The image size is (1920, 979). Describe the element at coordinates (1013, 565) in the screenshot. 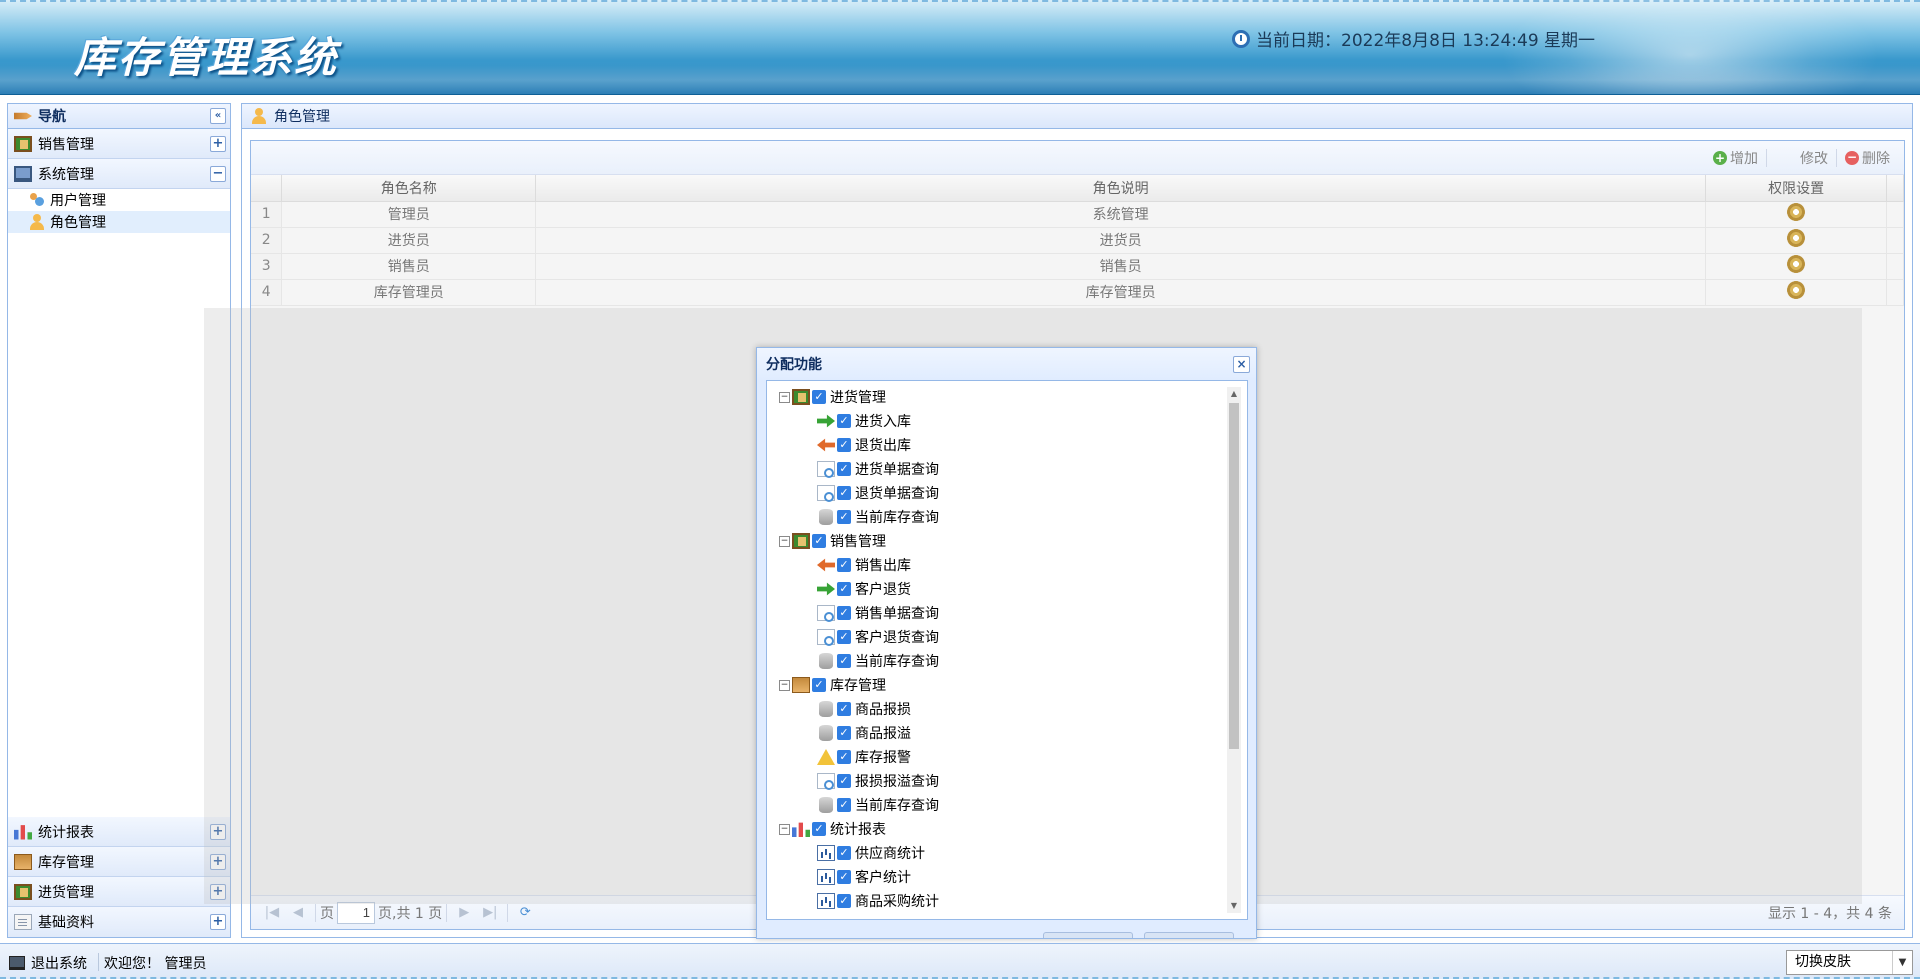

I see `tree-node-item: ✓ 销售出库` at that location.